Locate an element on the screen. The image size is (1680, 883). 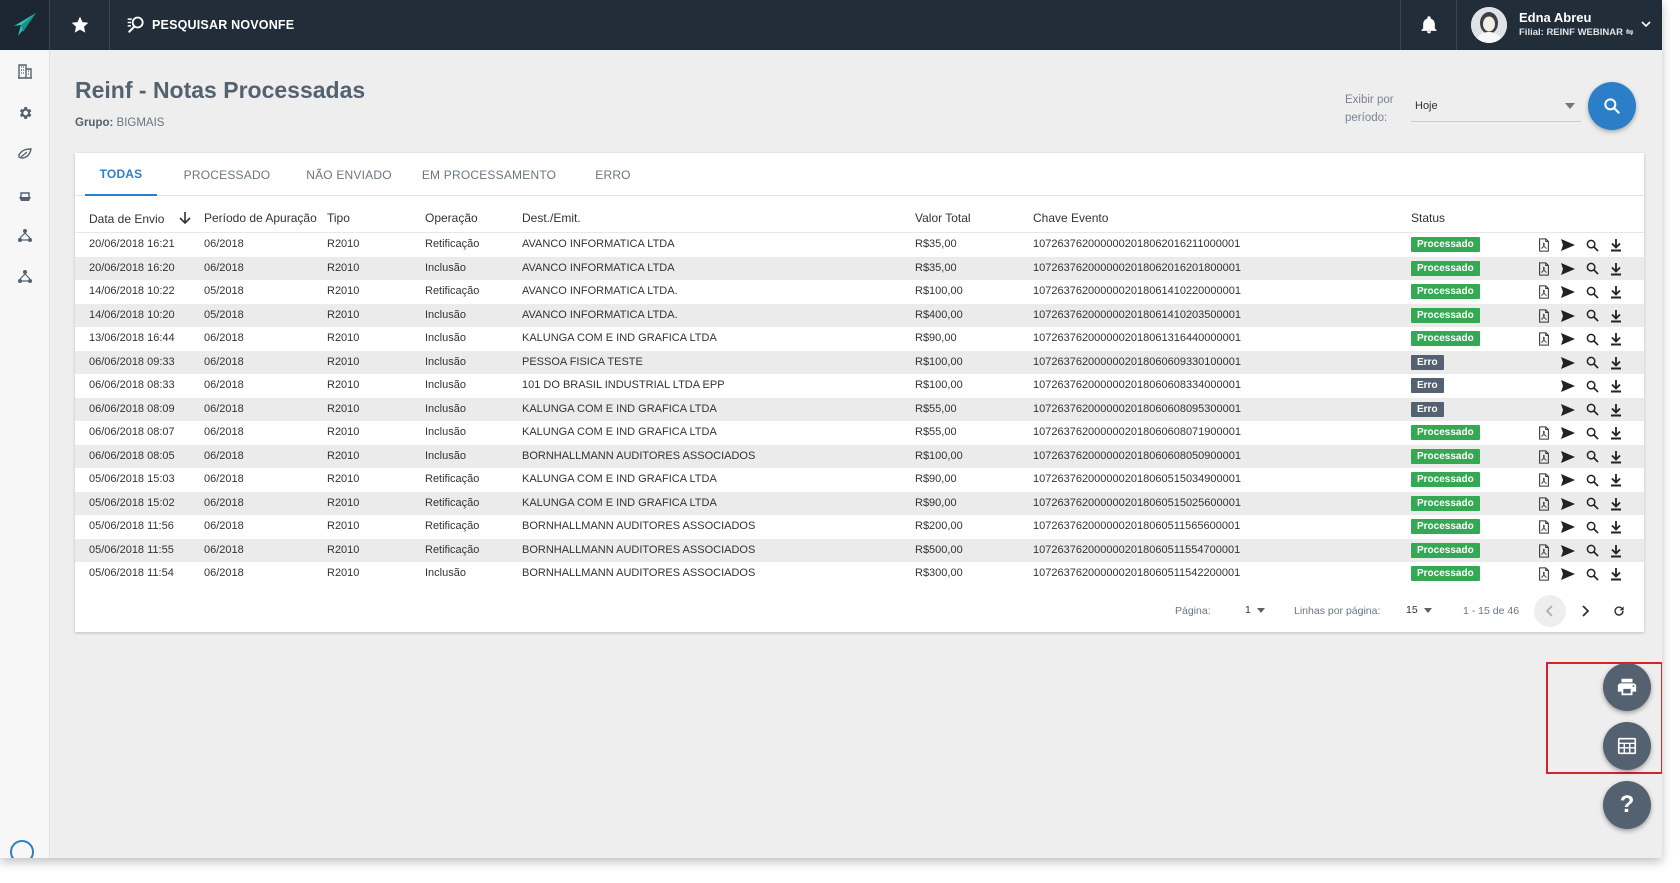
sidebar-item-companies is located at coordinates (25, 71).